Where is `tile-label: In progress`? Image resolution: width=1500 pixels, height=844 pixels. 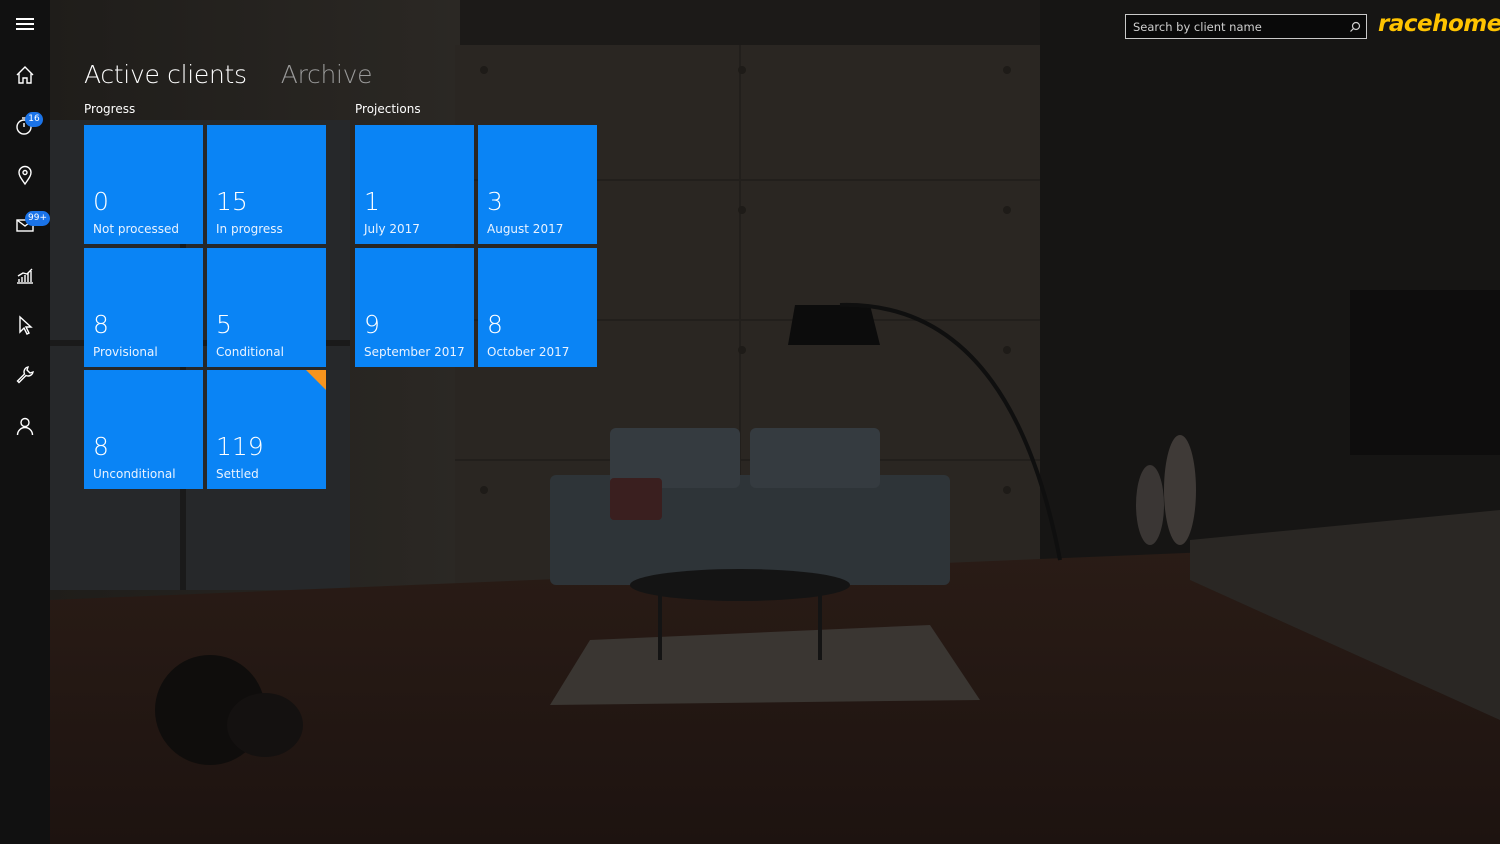
tile-label: In progress is located at coordinates (249, 229).